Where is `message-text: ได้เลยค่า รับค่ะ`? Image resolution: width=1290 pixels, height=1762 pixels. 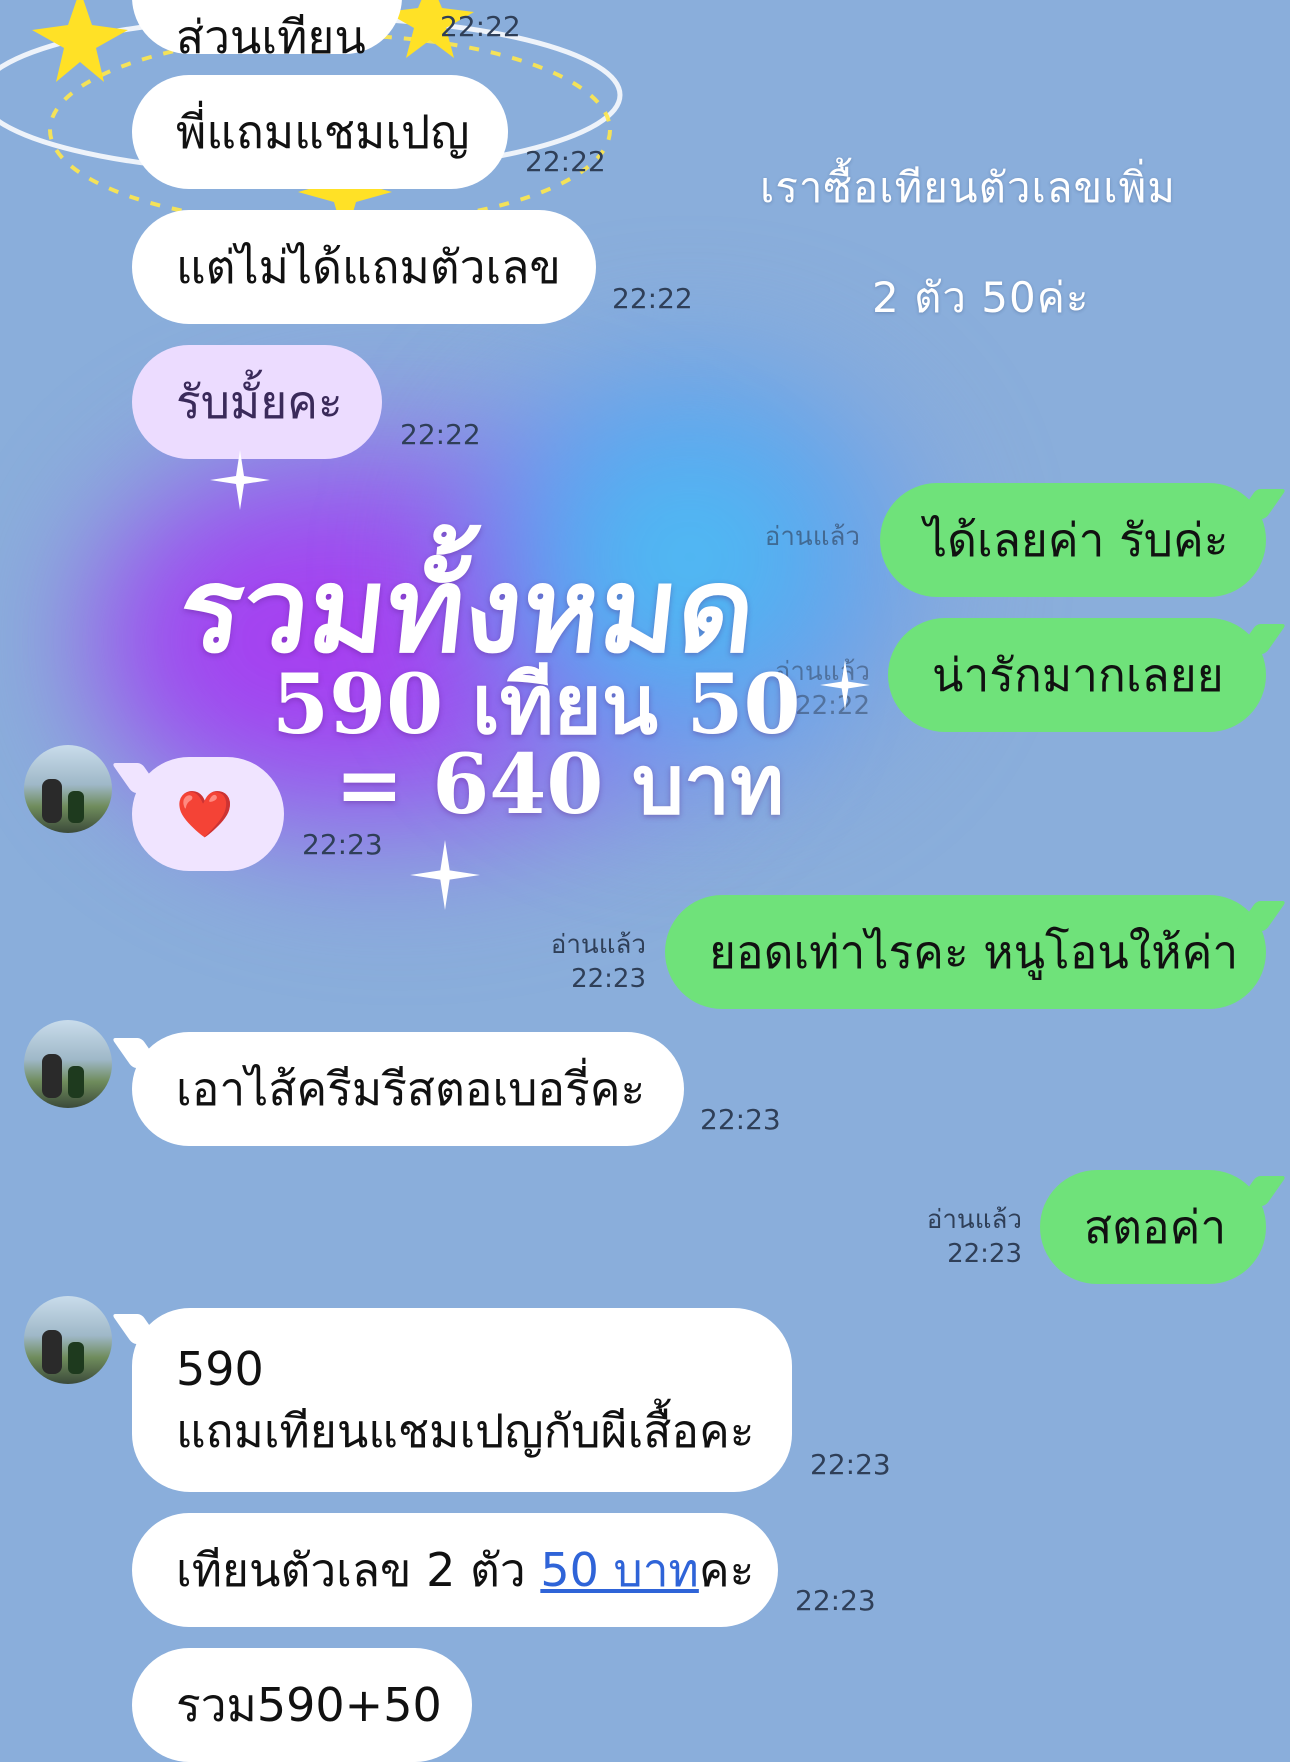 message-text: ได้เลยค่า รับค่ะ is located at coordinates (1076, 539).